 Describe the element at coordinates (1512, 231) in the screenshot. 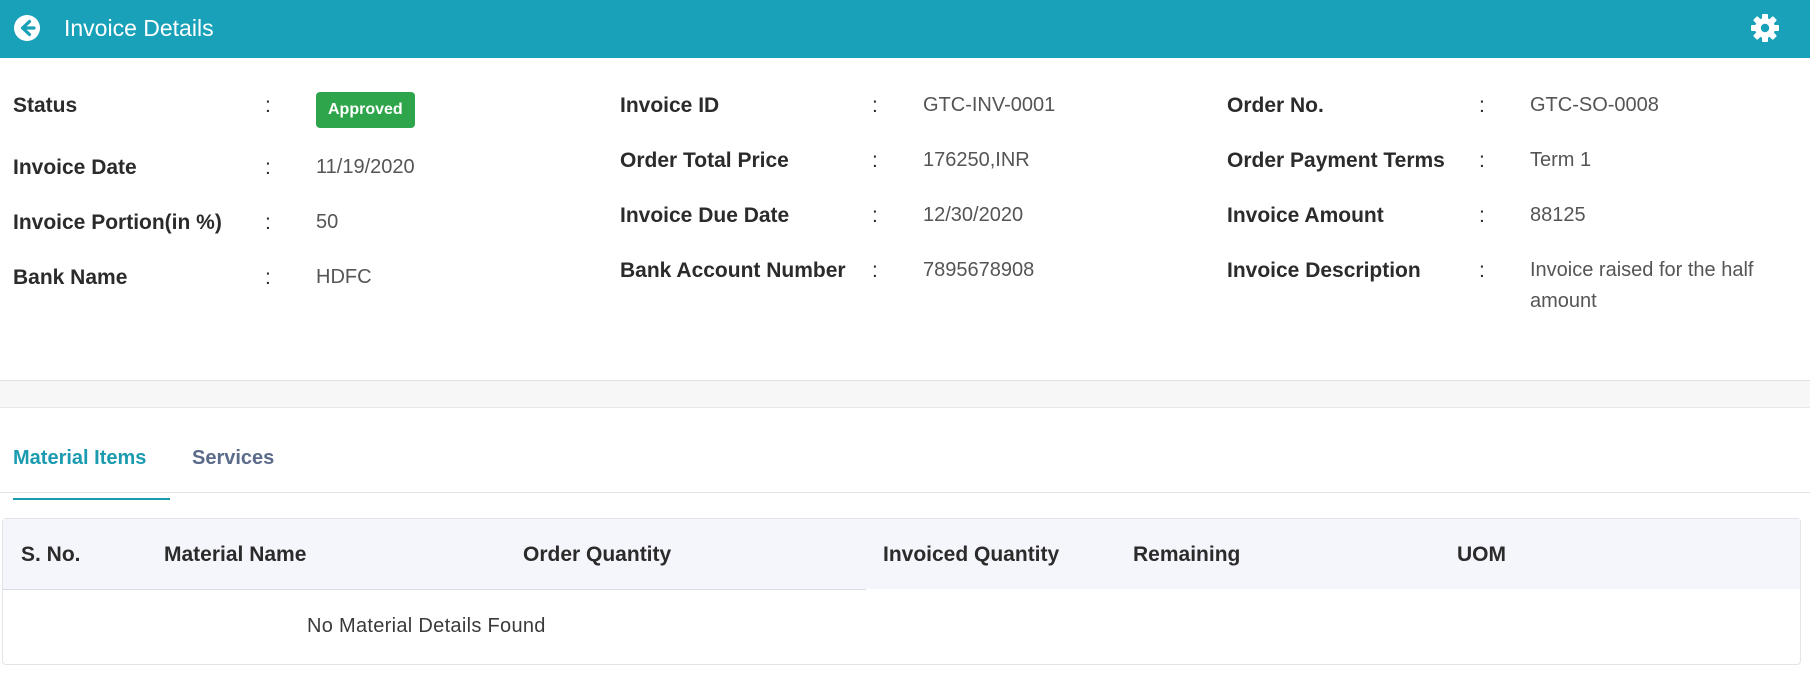

I see `detail-row-invoice-amount: Invoice Amount : 88125` at that location.